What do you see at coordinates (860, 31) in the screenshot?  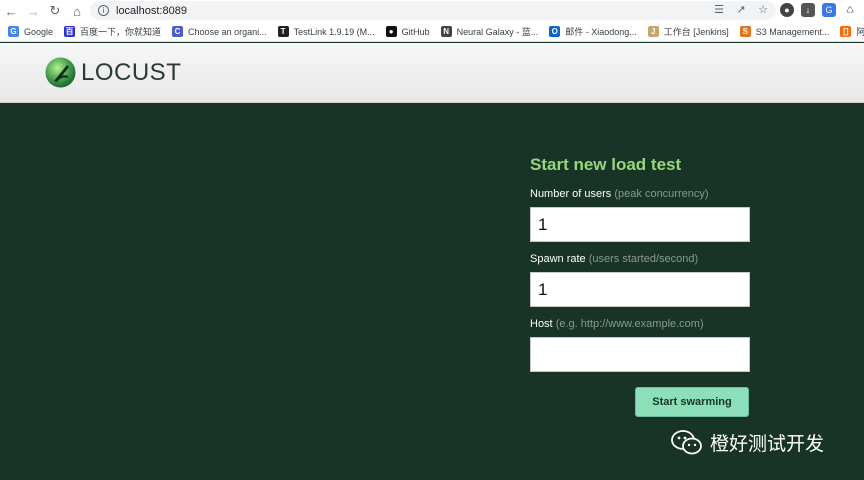 I see `bookmark-label: 阿里云控制台首页` at bounding box center [860, 31].